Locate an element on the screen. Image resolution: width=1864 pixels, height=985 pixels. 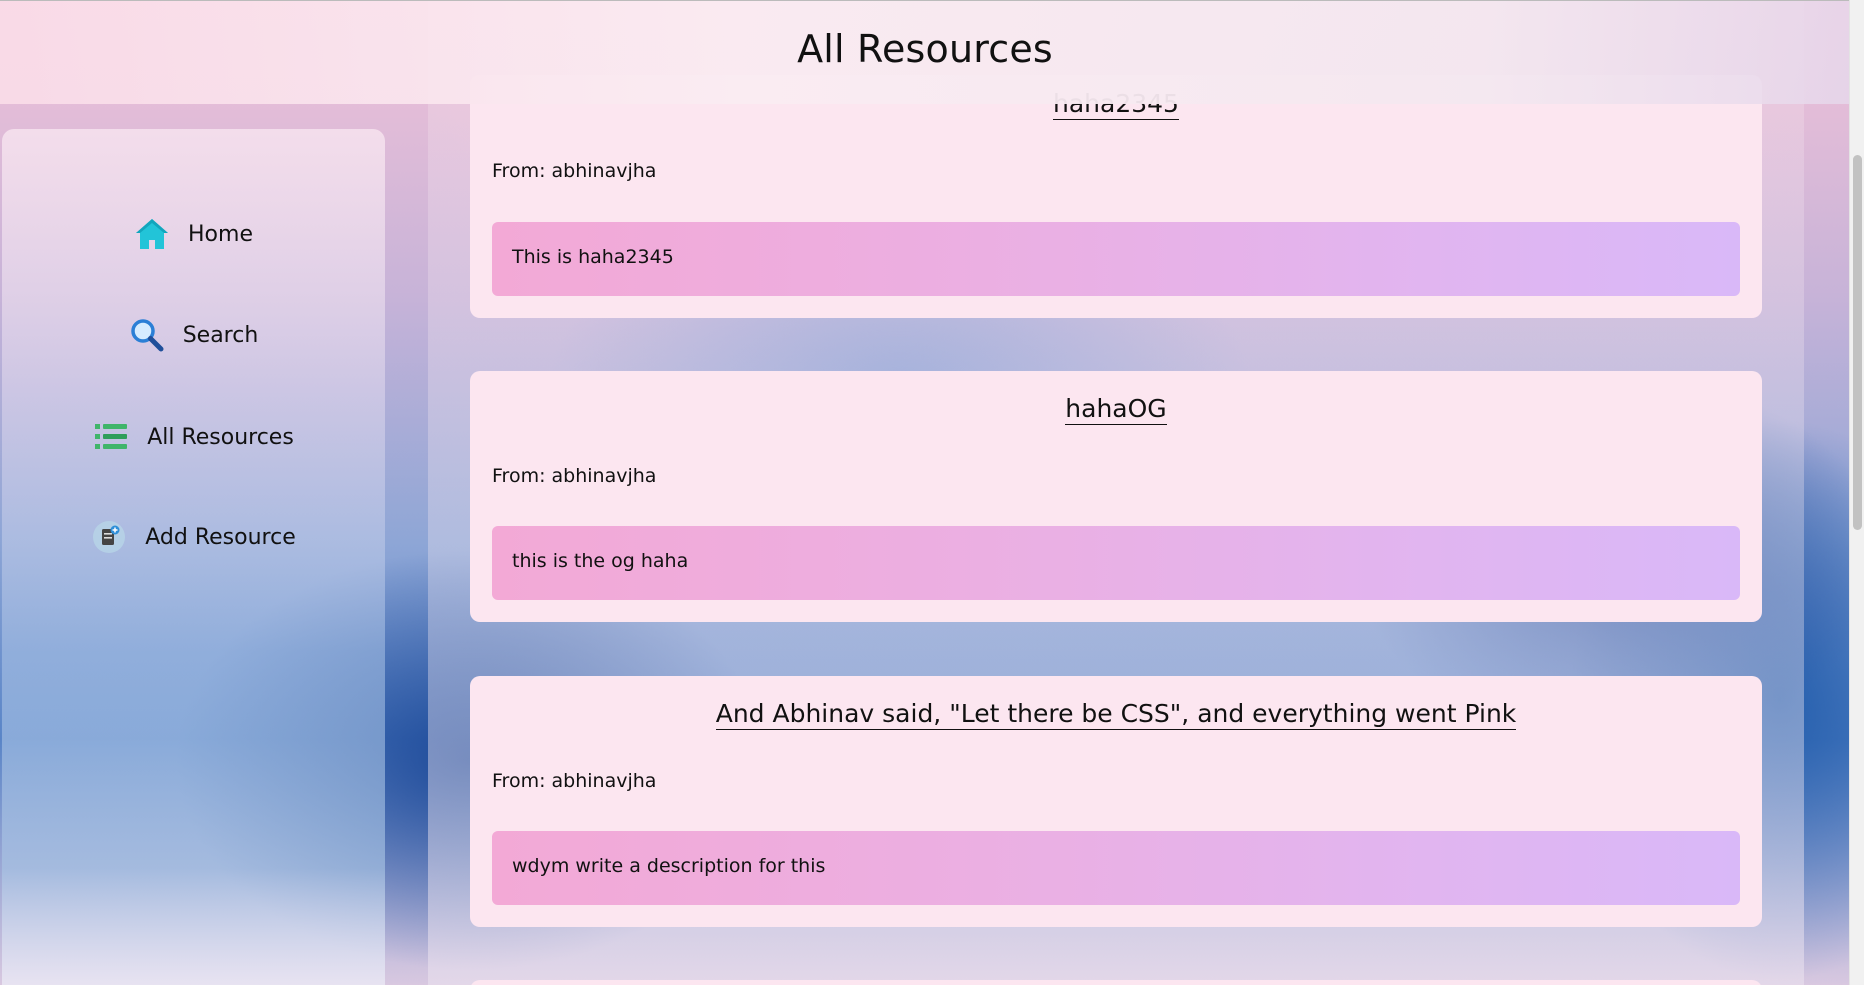
home-icon is located at coordinates (152, 234).